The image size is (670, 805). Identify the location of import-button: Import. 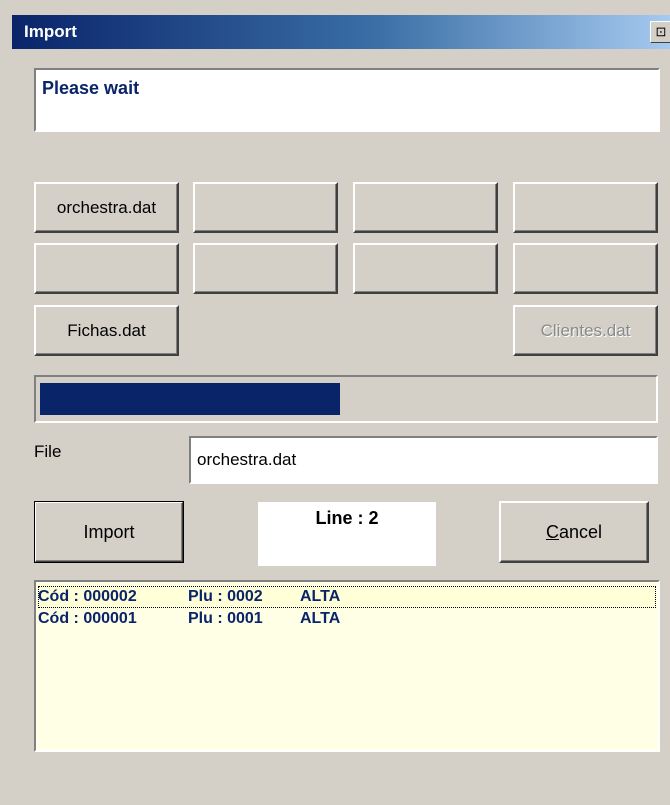
(109, 532).